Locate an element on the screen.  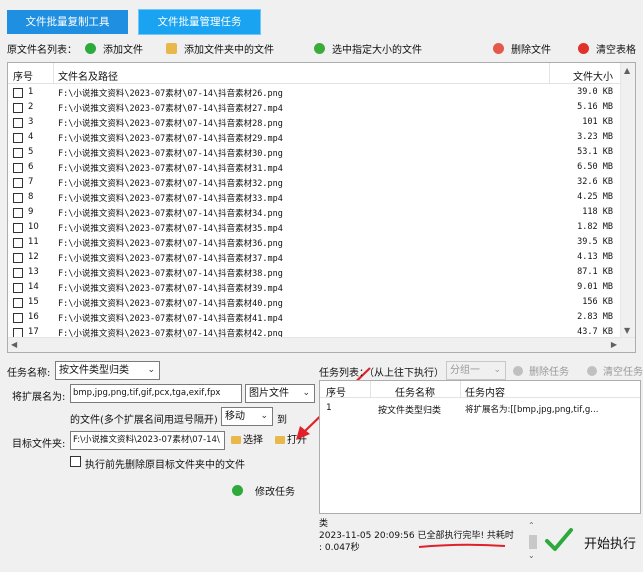
header-path: 文件名及路径 is located at coordinates (88, 77).